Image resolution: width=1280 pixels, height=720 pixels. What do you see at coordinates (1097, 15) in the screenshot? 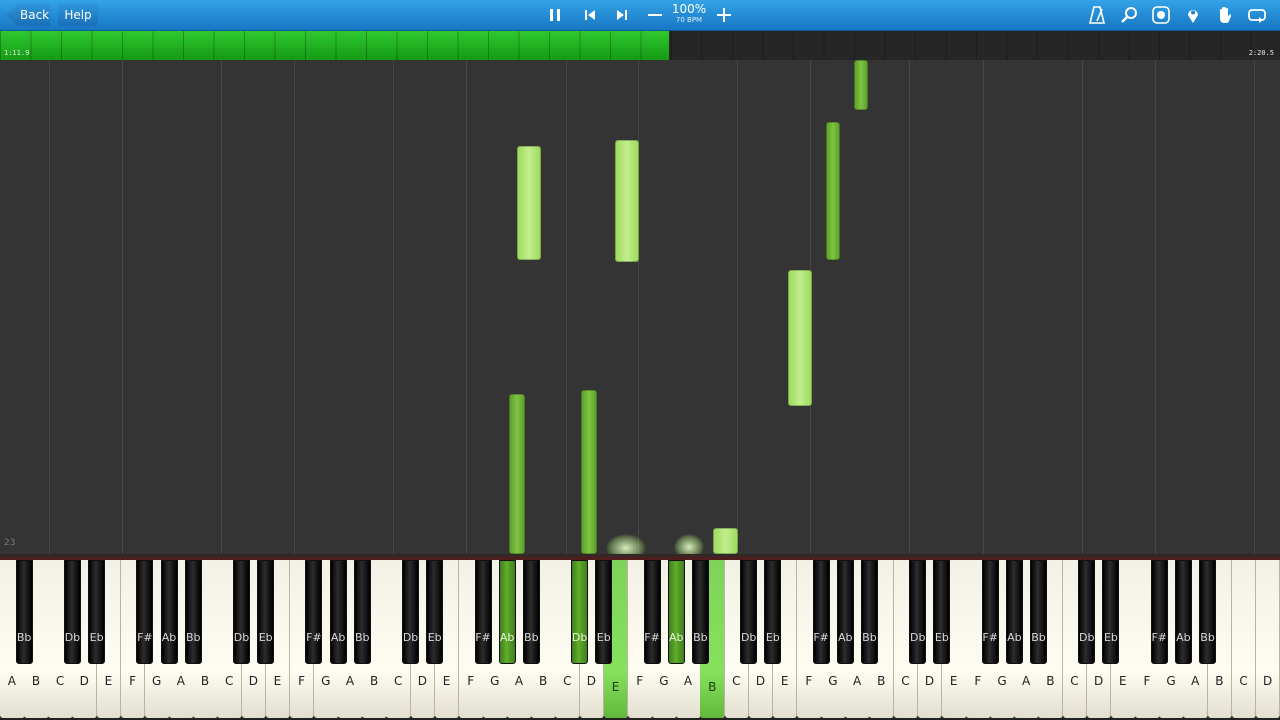
I see `metronome-icon` at bounding box center [1097, 15].